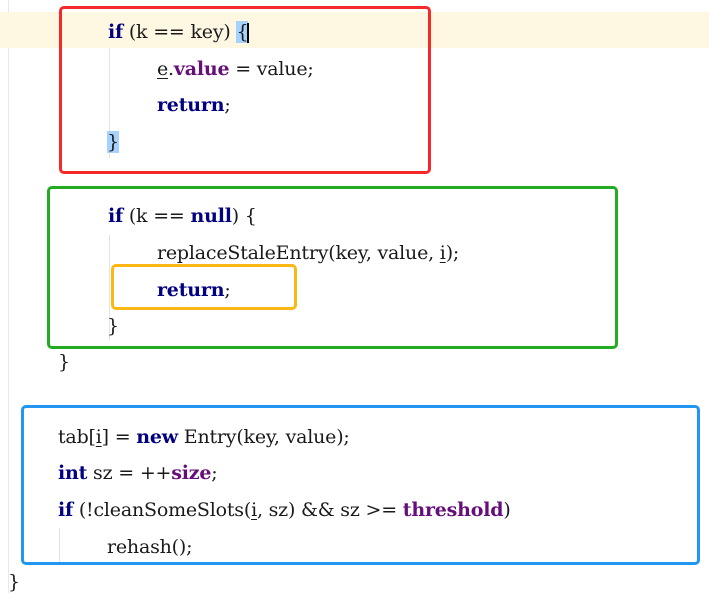  What do you see at coordinates (8, 296) in the screenshot?
I see `editor-gutter-divider` at bounding box center [8, 296].